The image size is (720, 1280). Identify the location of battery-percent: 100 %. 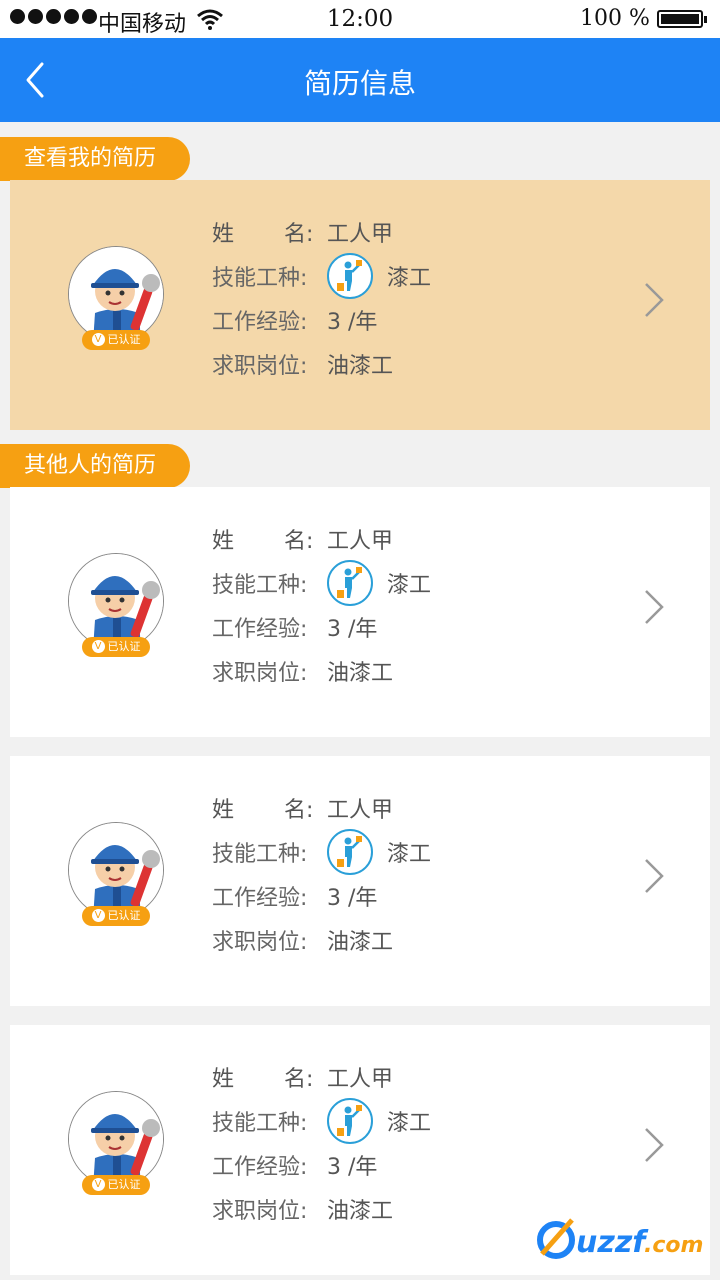
(615, 18).